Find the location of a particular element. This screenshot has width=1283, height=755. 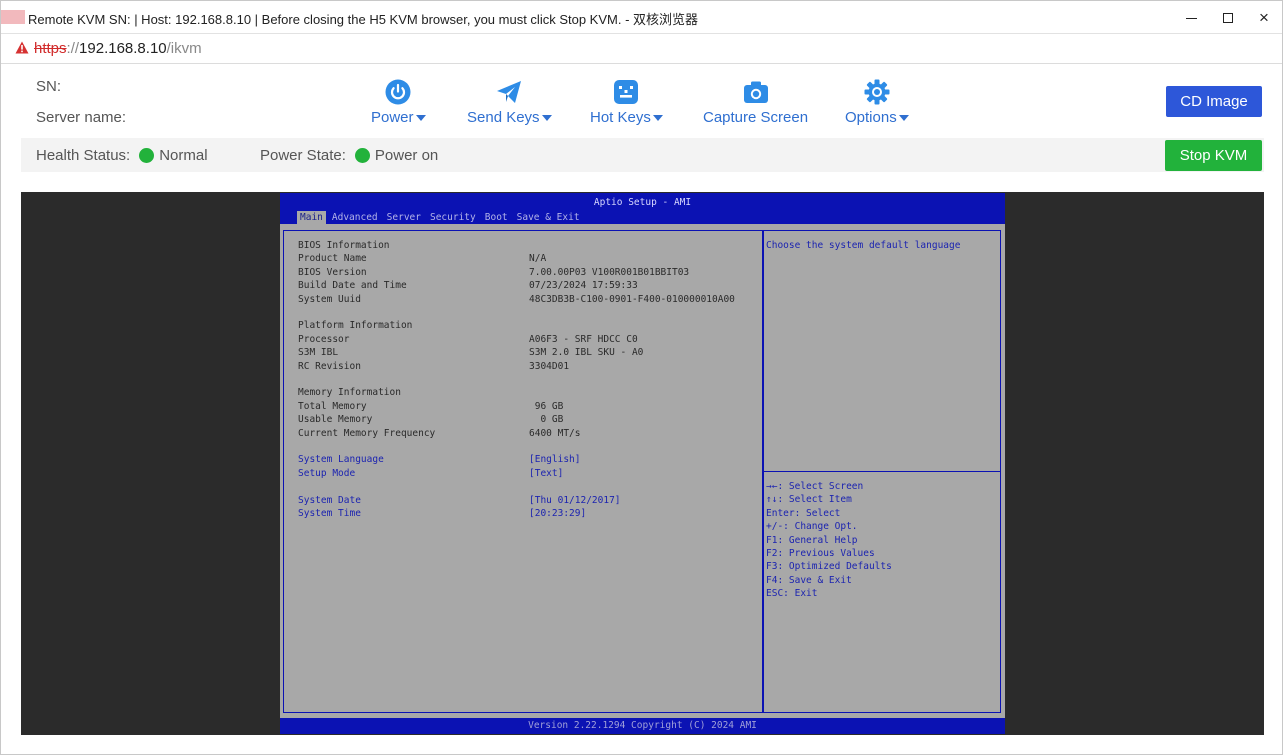

bios-tab: Advanced is located at coordinates (355, 217).